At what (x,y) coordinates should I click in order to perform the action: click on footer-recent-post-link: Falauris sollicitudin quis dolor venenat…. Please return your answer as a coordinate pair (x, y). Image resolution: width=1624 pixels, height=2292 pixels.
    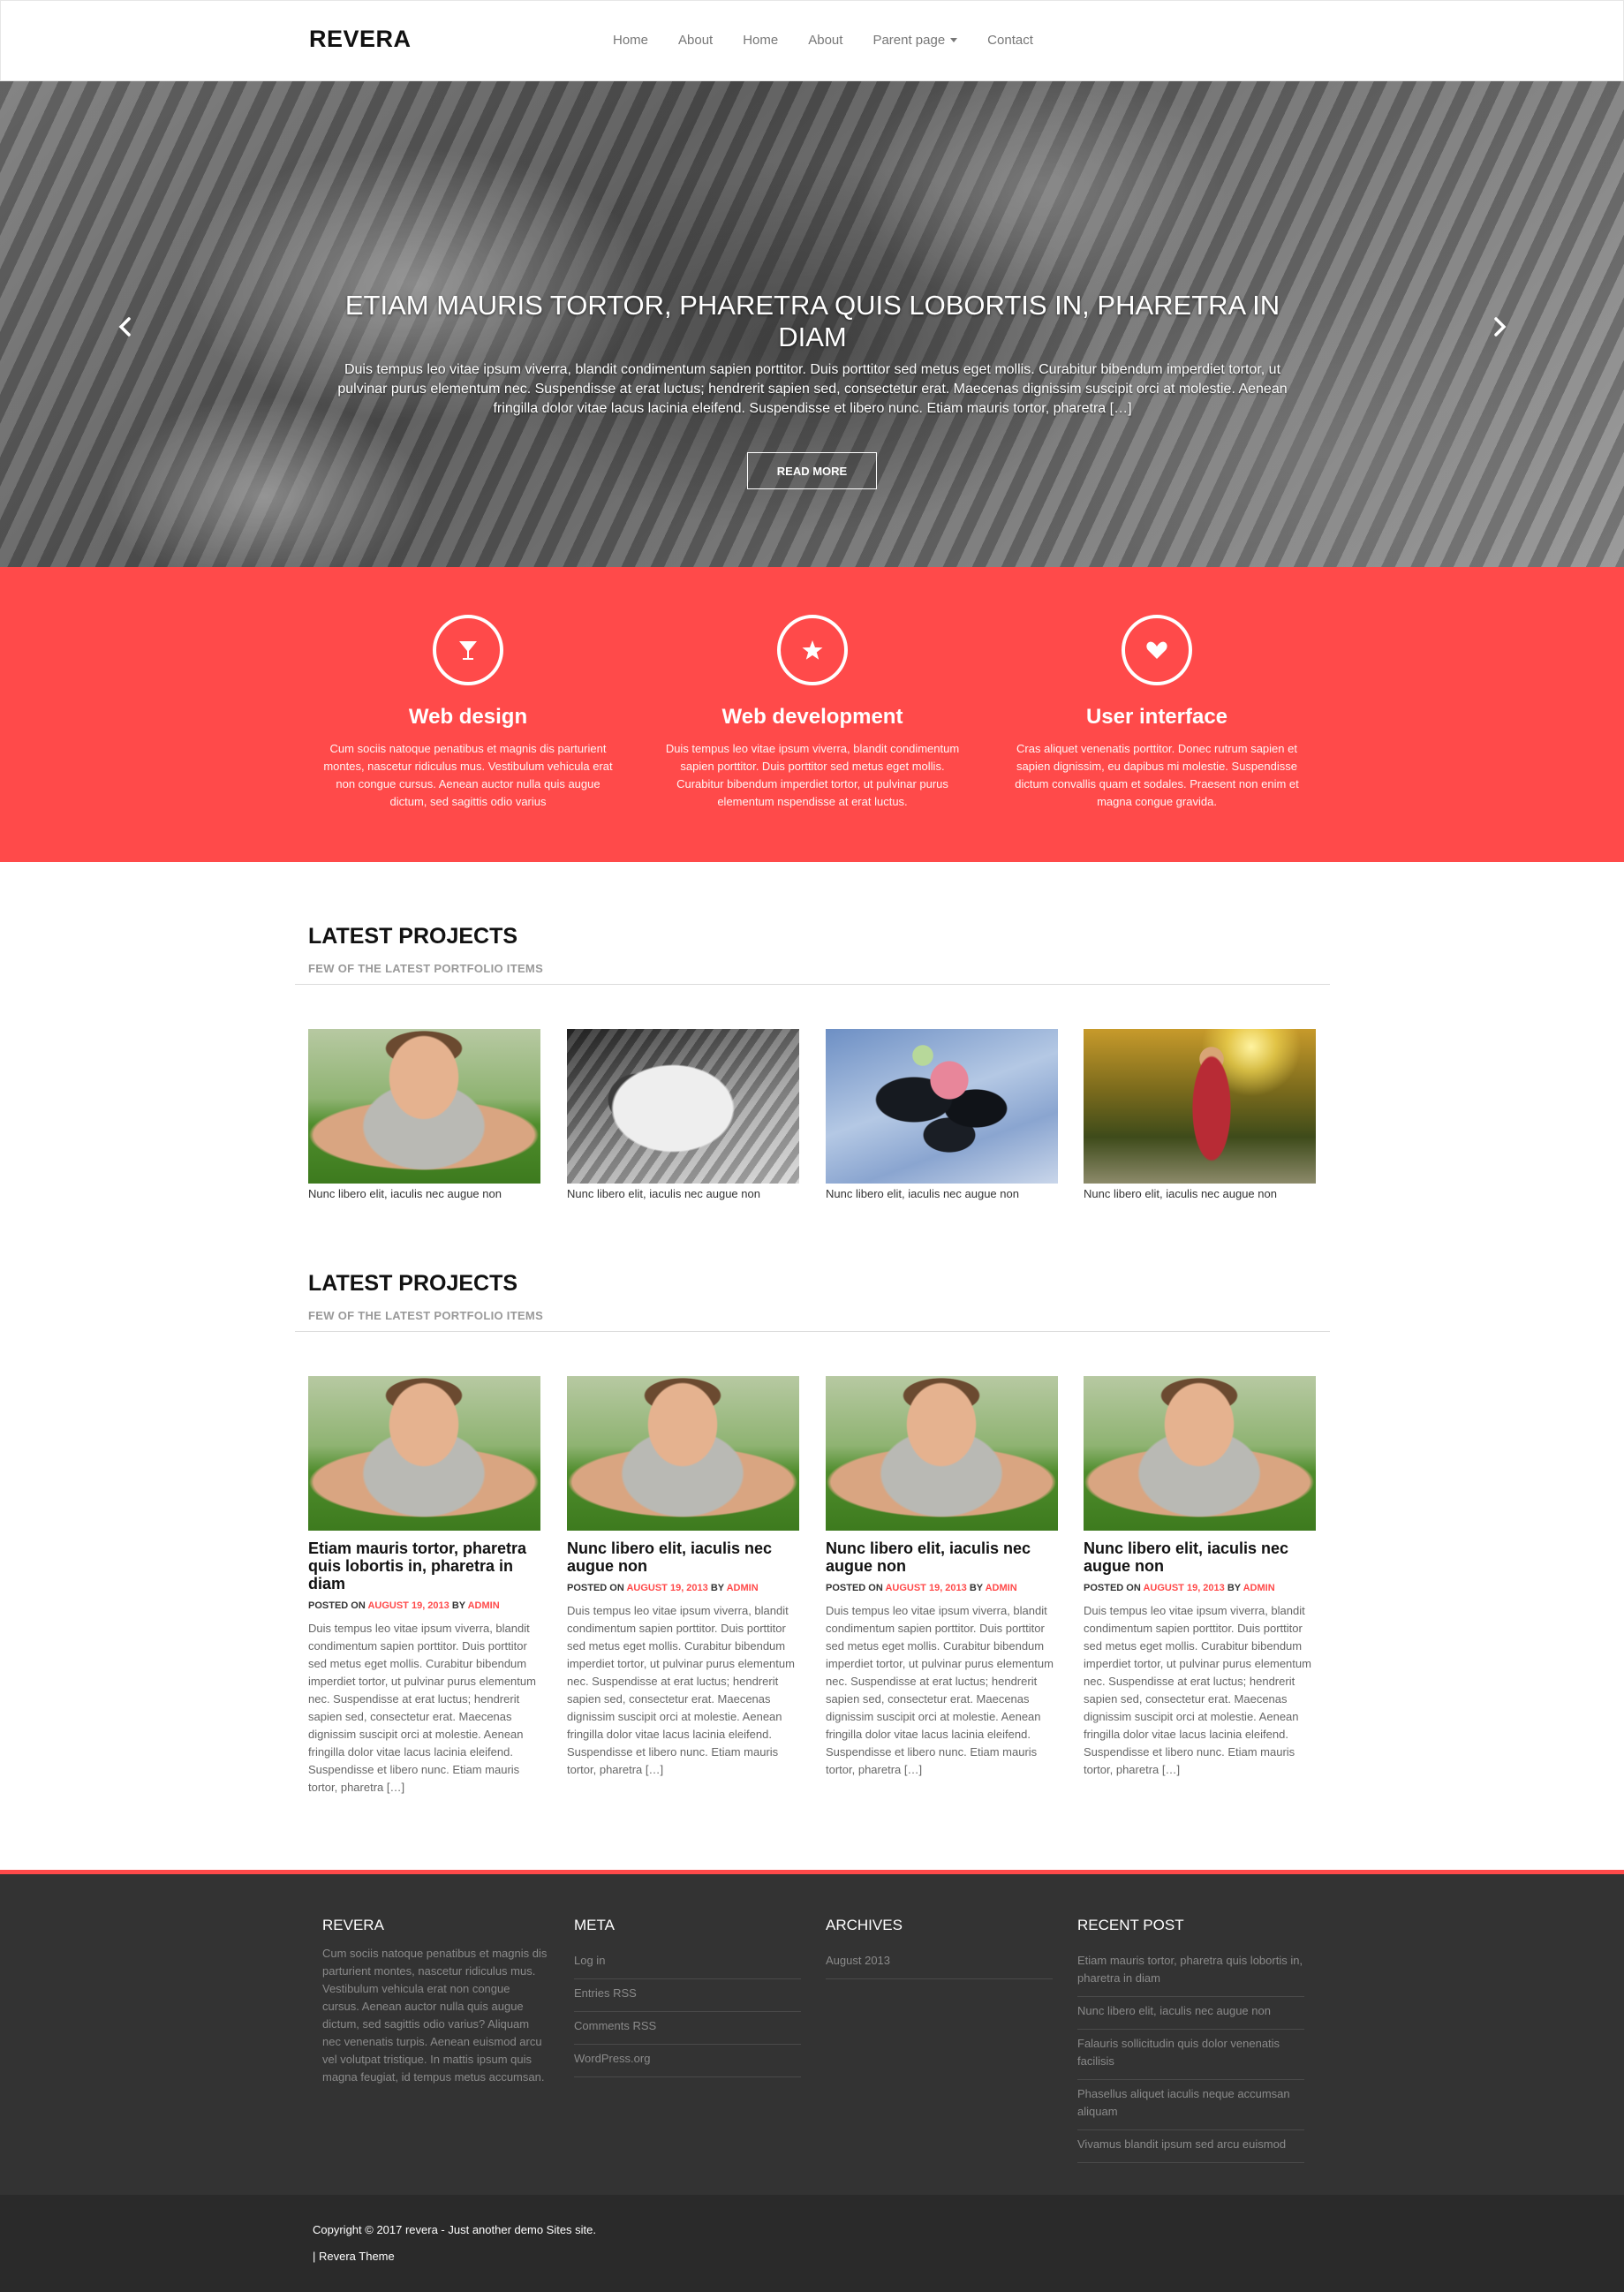
    Looking at the image, I should click on (1190, 2055).